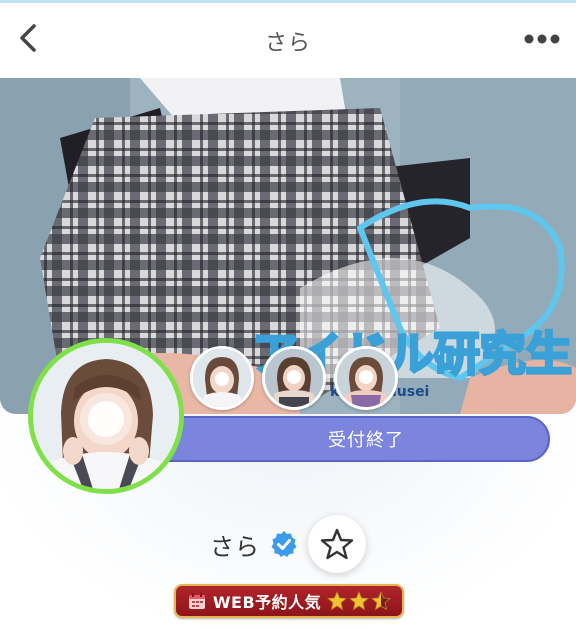  Describe the element at coordinates (366, 440) in the screenshot. I see `status-label: 受付終了` at that location.